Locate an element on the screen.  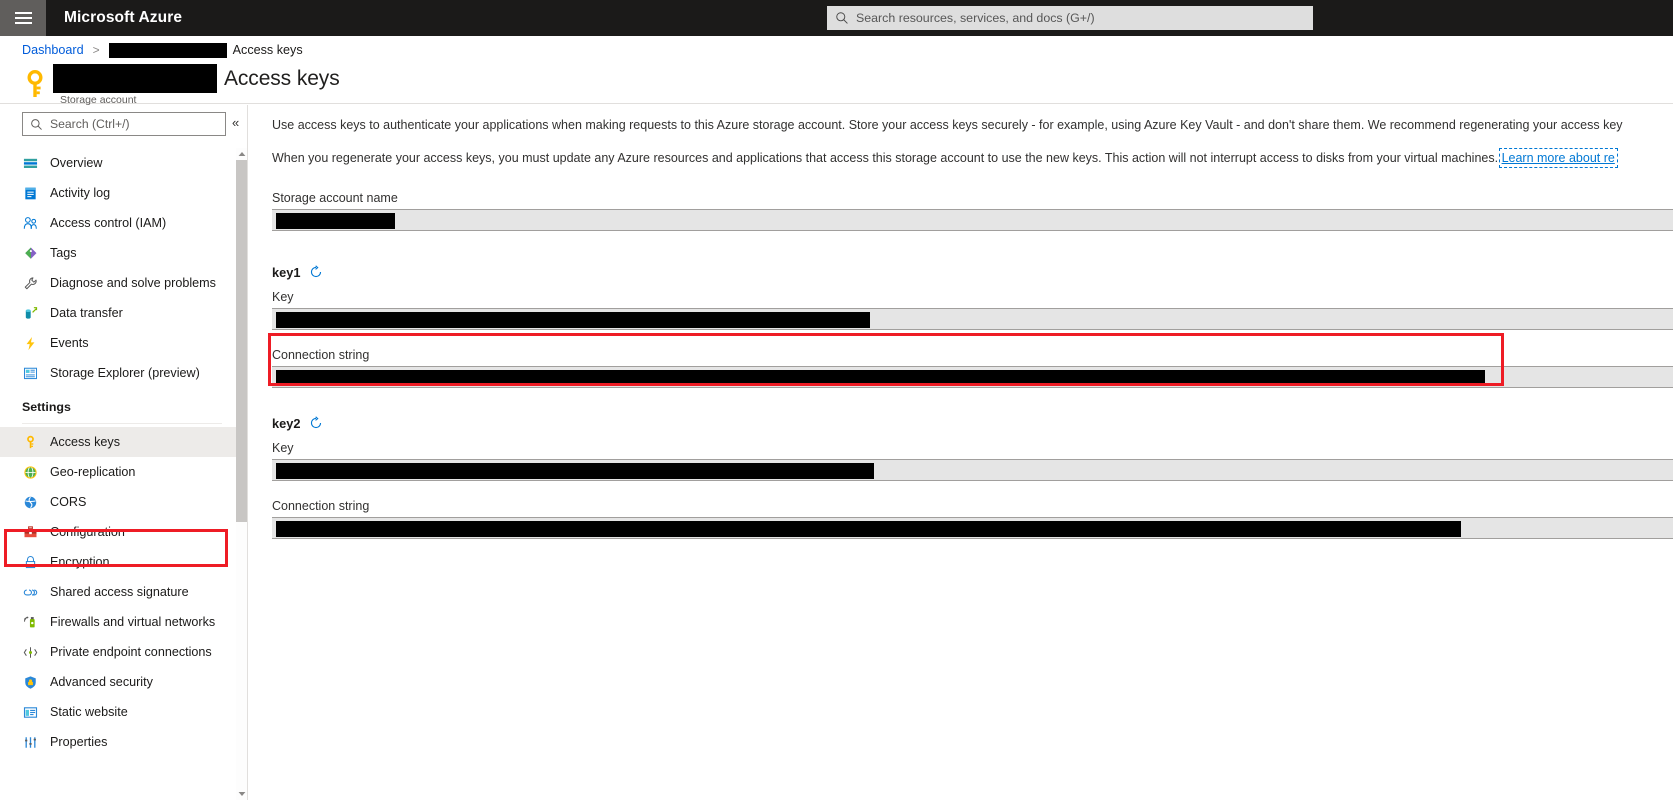
sidebar-item-label: Access control (IAM) is located at coordinates (108, 223).